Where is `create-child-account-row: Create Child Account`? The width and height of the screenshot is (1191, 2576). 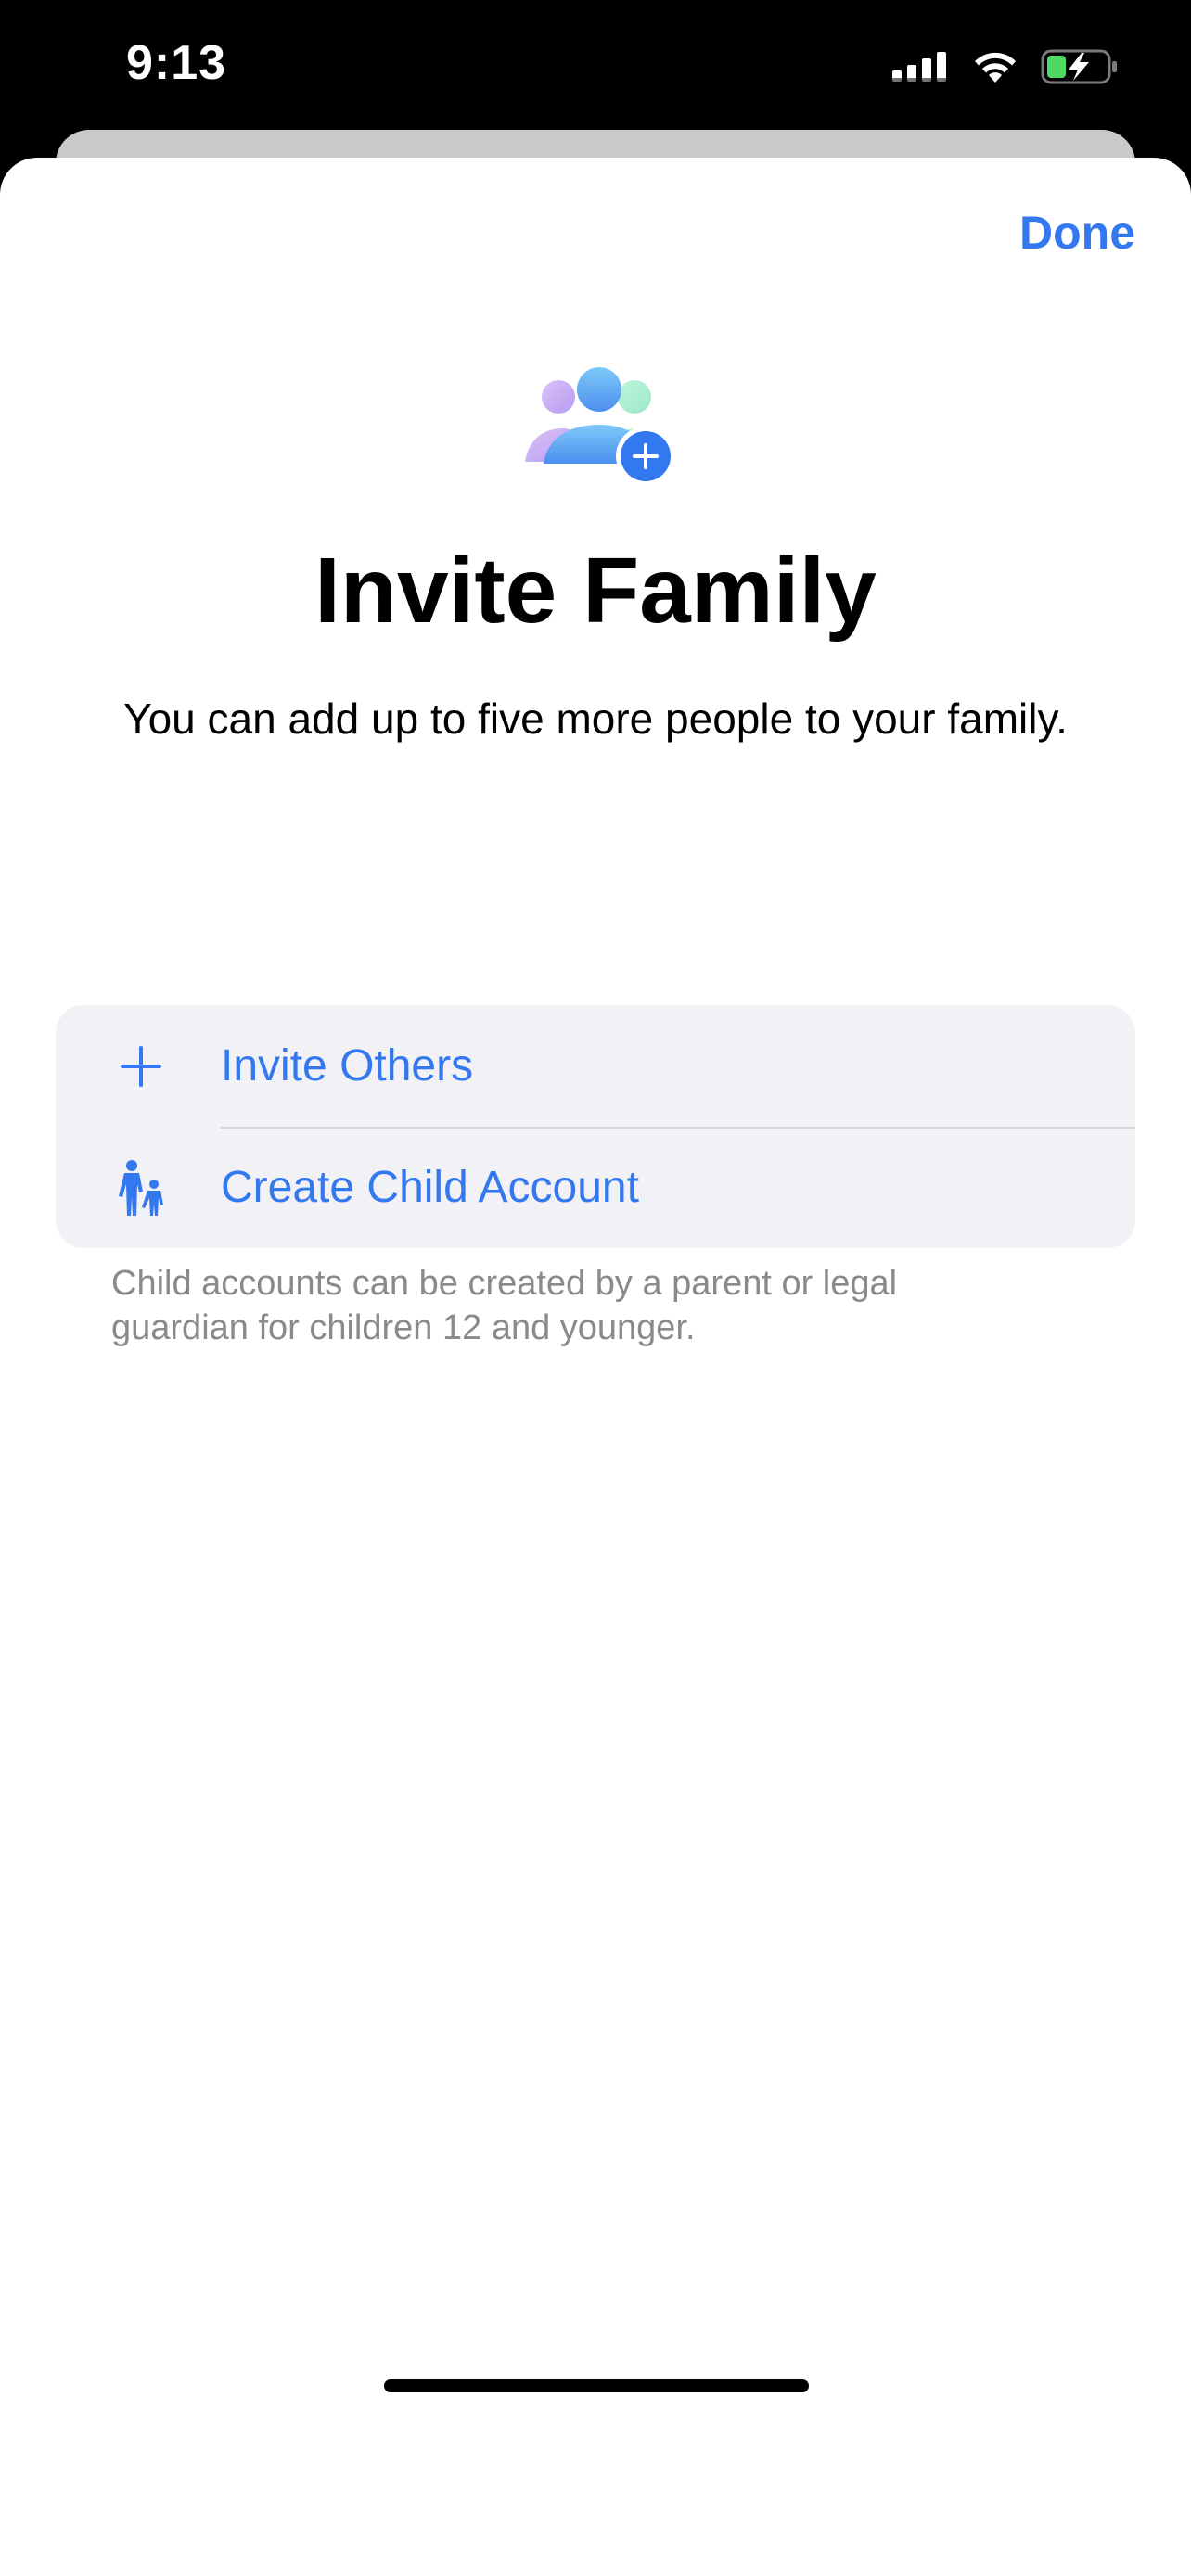 create-child-account-row: Create Child Account is located at coordinates (595, 1187).